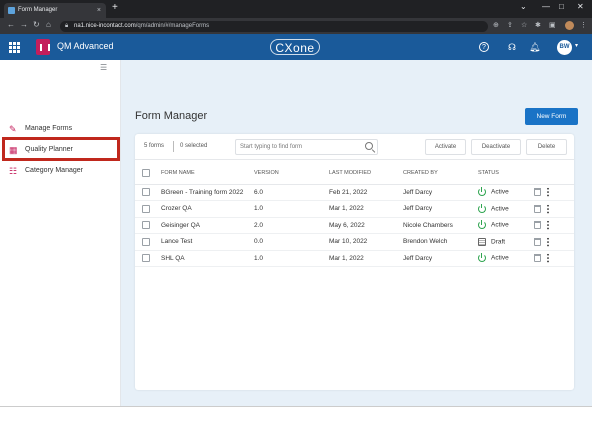 The height and width of the screenshot is (444, 592). Describe the element at coordinates (576, 45) in the screenshot. I see `chevron-down-icon: ▾` at that location.